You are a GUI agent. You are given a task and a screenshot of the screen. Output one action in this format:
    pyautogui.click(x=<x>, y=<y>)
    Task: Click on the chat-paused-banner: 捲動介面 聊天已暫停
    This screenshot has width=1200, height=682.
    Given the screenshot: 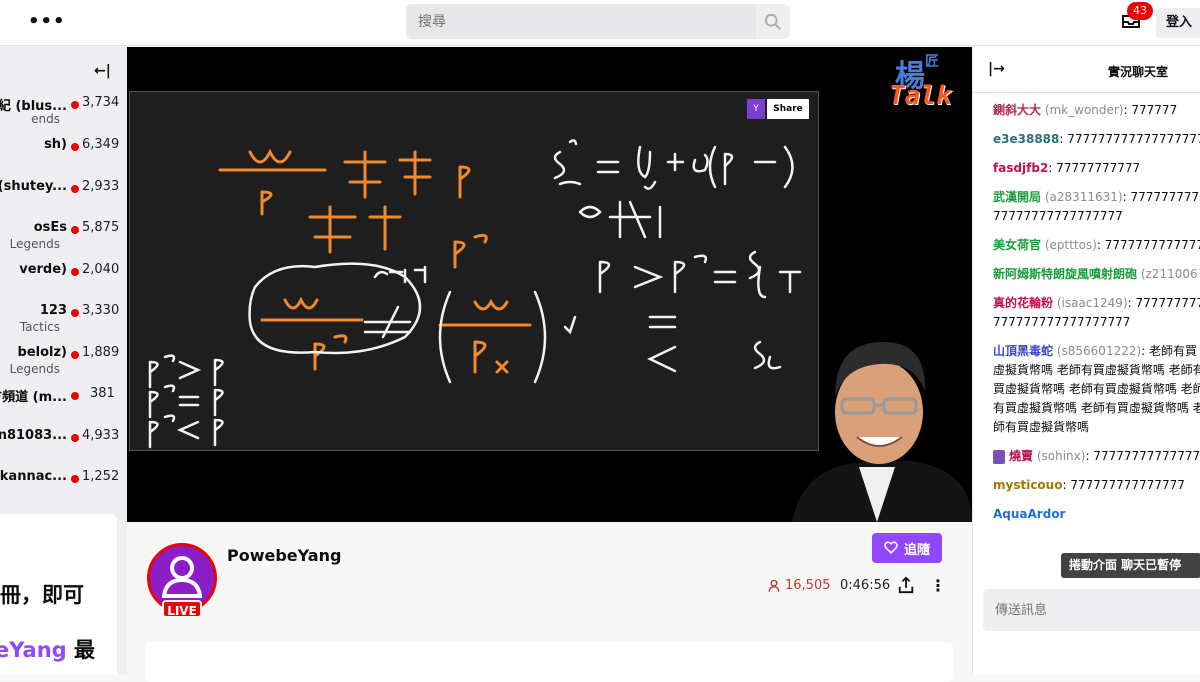 What is the action you would take?
    pyautogui.click(x=1130, y=565)
    